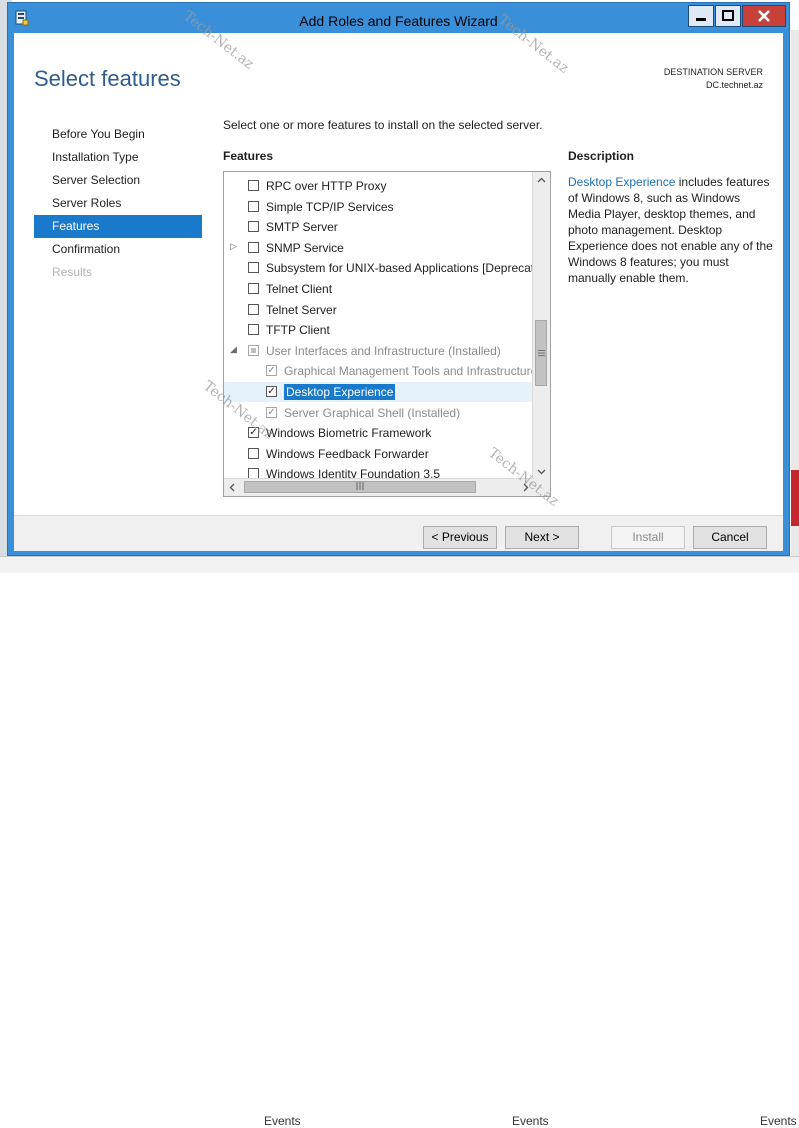 This screenshot has height=1128, width=799. Describe the element at coordinates (118, 134) in the screenshot. I see `nav-step-before-you-begin: Before You Begin` at that location.